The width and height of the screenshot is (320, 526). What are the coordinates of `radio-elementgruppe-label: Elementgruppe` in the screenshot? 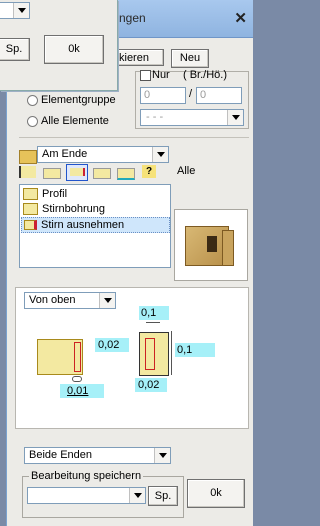 It's located at (78, 100).